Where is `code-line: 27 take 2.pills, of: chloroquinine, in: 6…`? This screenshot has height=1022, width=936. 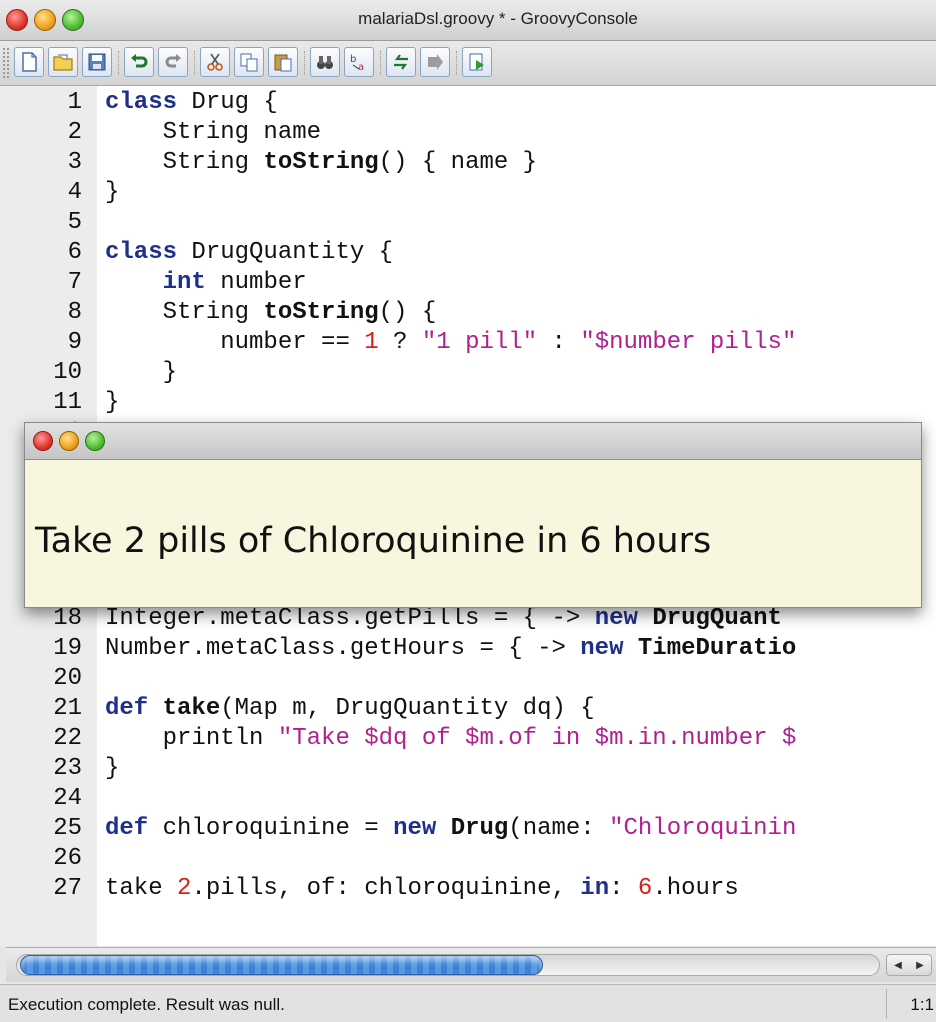
code-line: 27 take 2.pills, of: chloroquinine, in: 6… is located at coordinates (468, 889).